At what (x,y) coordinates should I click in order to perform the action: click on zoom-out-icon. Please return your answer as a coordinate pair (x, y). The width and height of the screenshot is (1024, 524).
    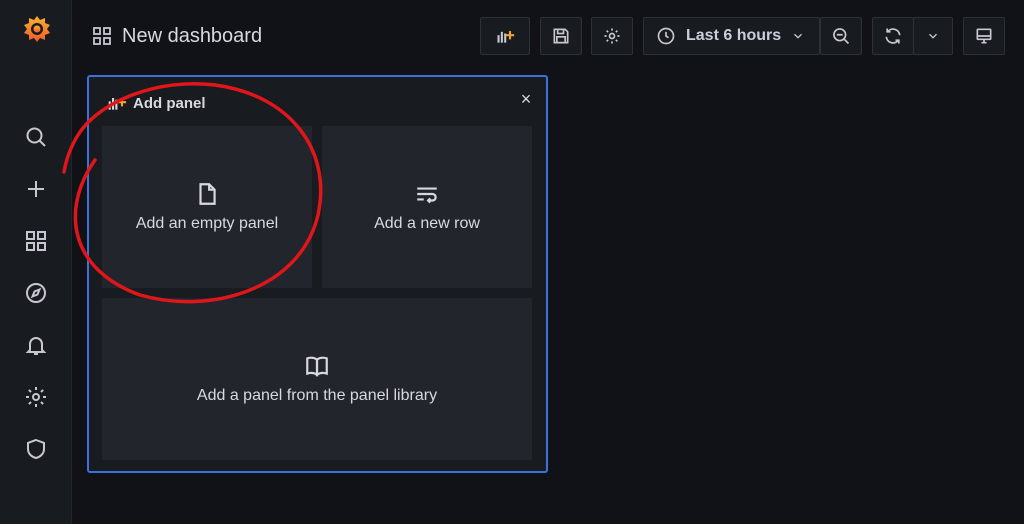
    Looking at the image, I should click on (841, 36).